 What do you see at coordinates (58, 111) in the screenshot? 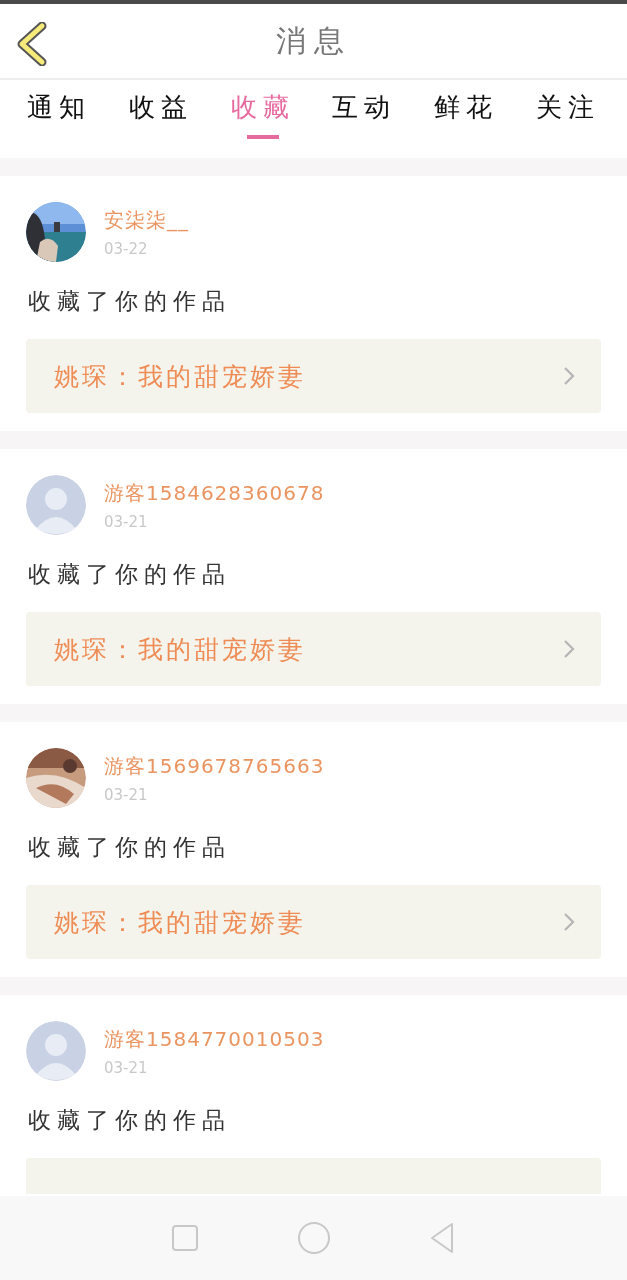
I see `tab: 通知` at bounding box center [58, 111].